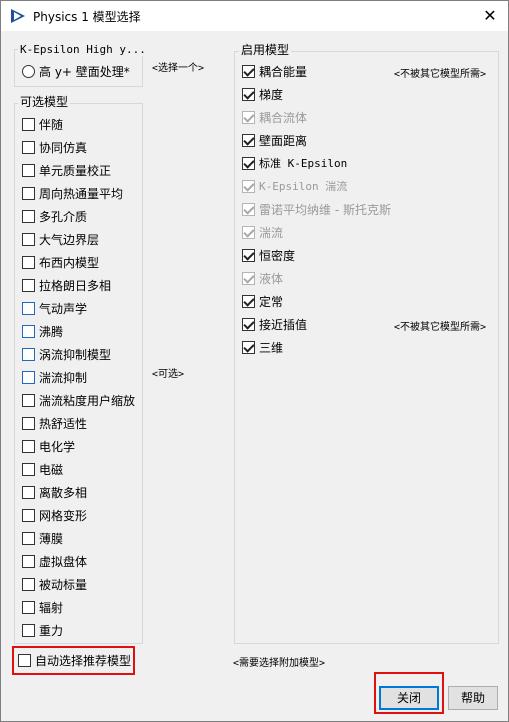  Describe the element at coordinates (24, 660) in the screenshot. I see `auto-select-checkbox` at that location.